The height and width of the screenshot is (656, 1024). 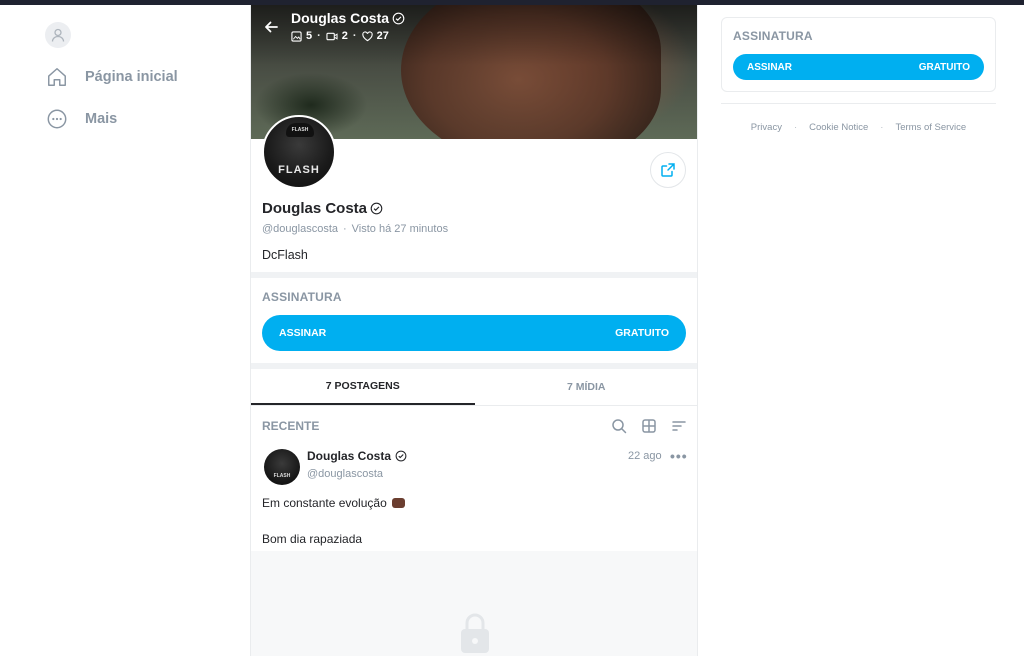 What do you see at coordinates (363, 387) in the screenshot?
I see `tab-posts: 7 POSTAGENS` at bounding box center [363, 387].